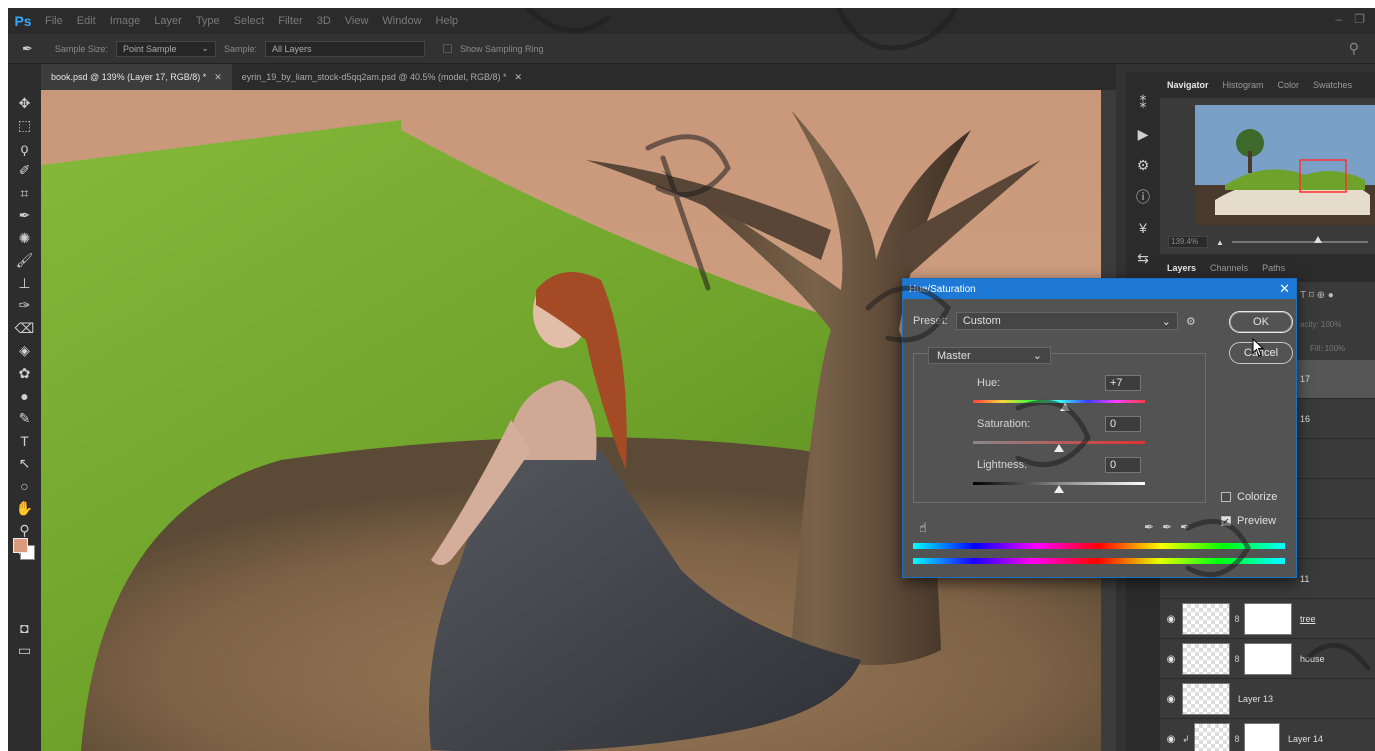 This screenshot has height=751, width=1375. I want to click on menu-view: View, so click(357, 21).